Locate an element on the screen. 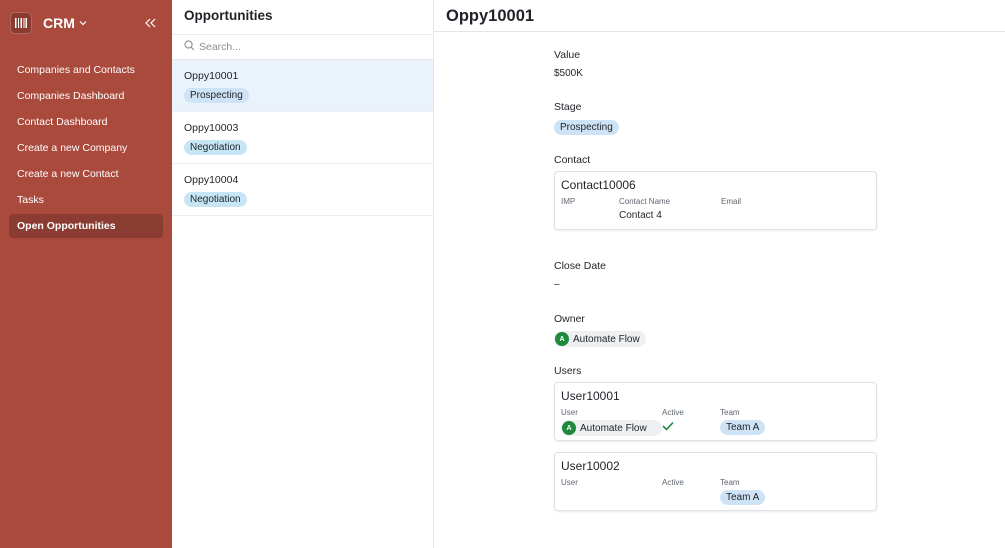 The image size is (1005, 548). sidebar-item-contact-dashboard: Contact Dashboard is located at coordinates (86, 122).